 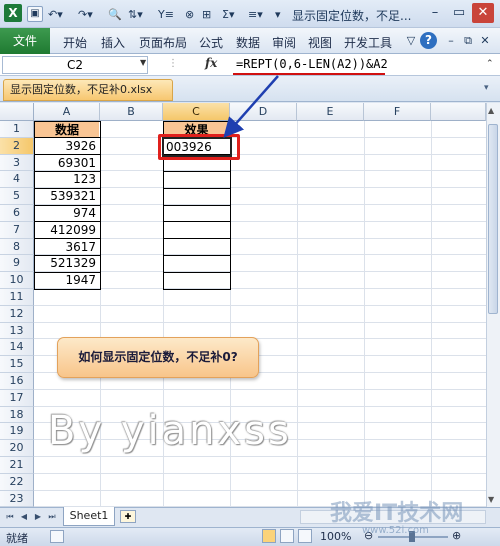 What do you see at coordinates (52, 517) in the screenshot?
I see `last-sheet-icon: ⏭` at bounding box center [52, 517].